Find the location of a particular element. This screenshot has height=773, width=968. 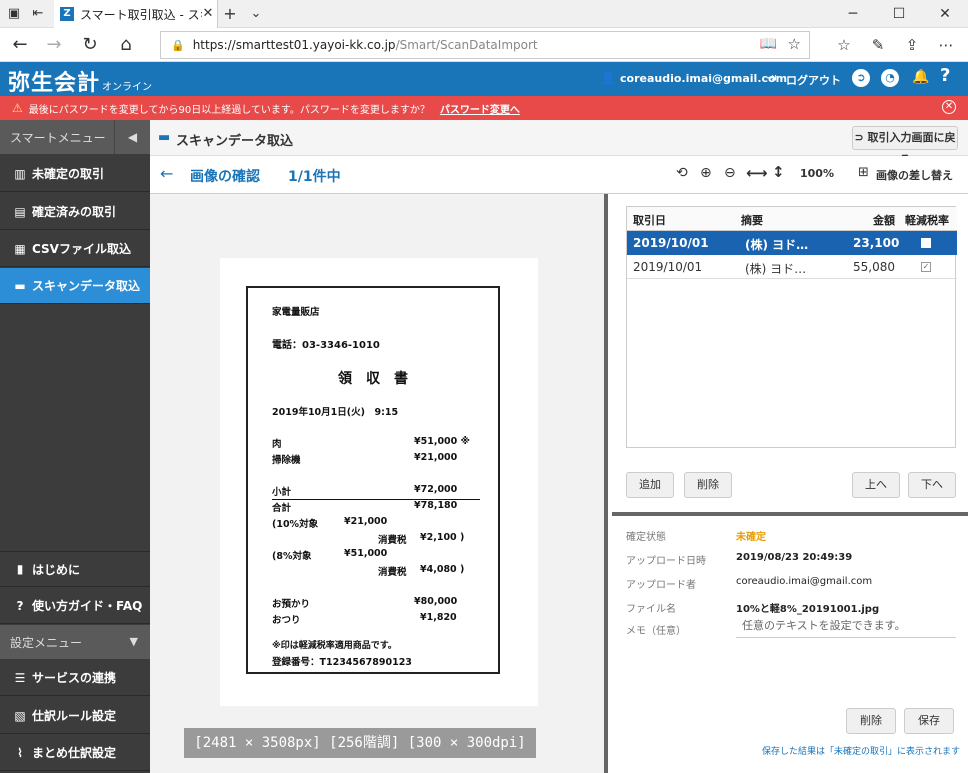

browser-tab: Z スマート取引取込 - スキャン is located at coordinates (136, 14).